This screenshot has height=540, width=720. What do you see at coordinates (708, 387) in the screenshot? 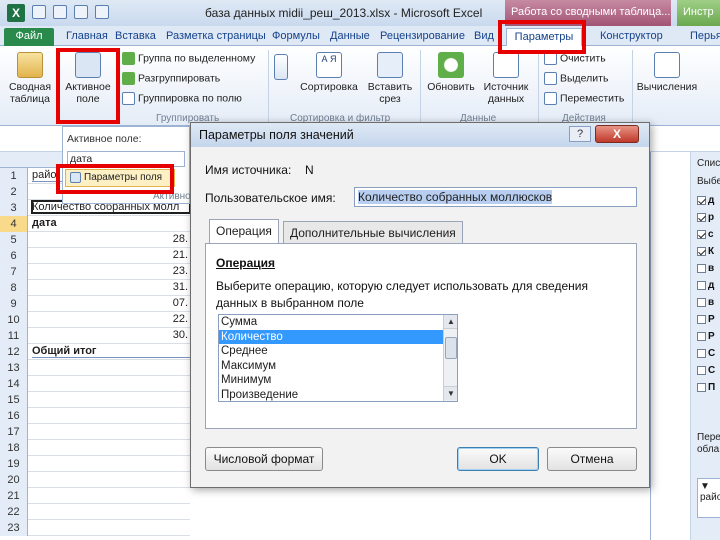
I see `field-list-item: П` at bounding box center [708, 387].